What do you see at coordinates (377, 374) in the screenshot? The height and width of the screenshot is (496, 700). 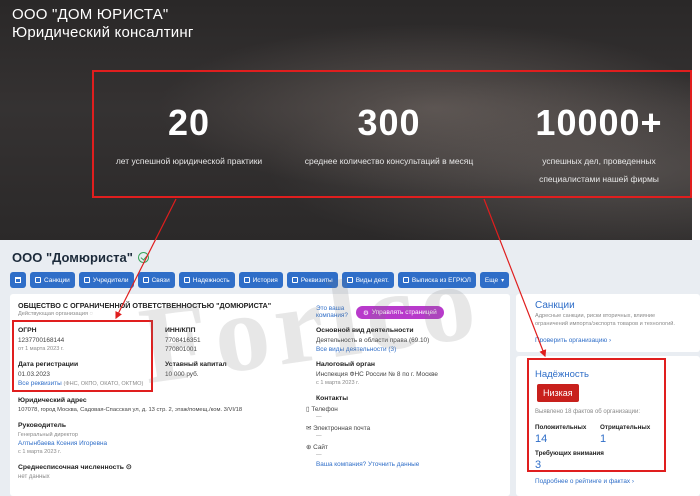 I see `tax-authority-value: Инспекция ФНС России № 8 по г. Москве` at bounding box center [377, 374].